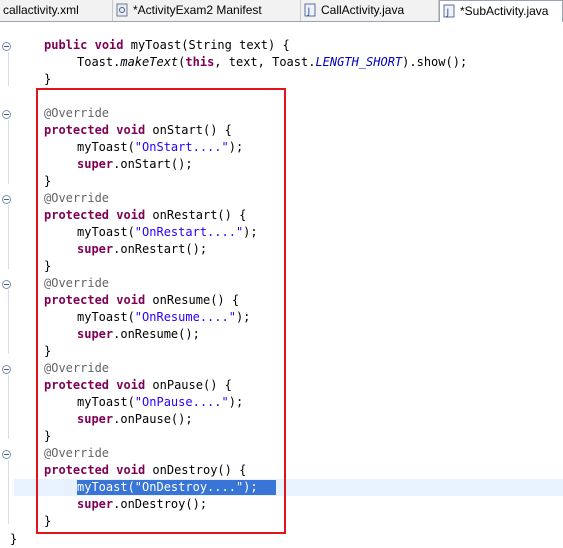  Describe the element at coordinates (160, 147) in the screenshot. I see `code-line: myToast("OnStart....");` at that location.